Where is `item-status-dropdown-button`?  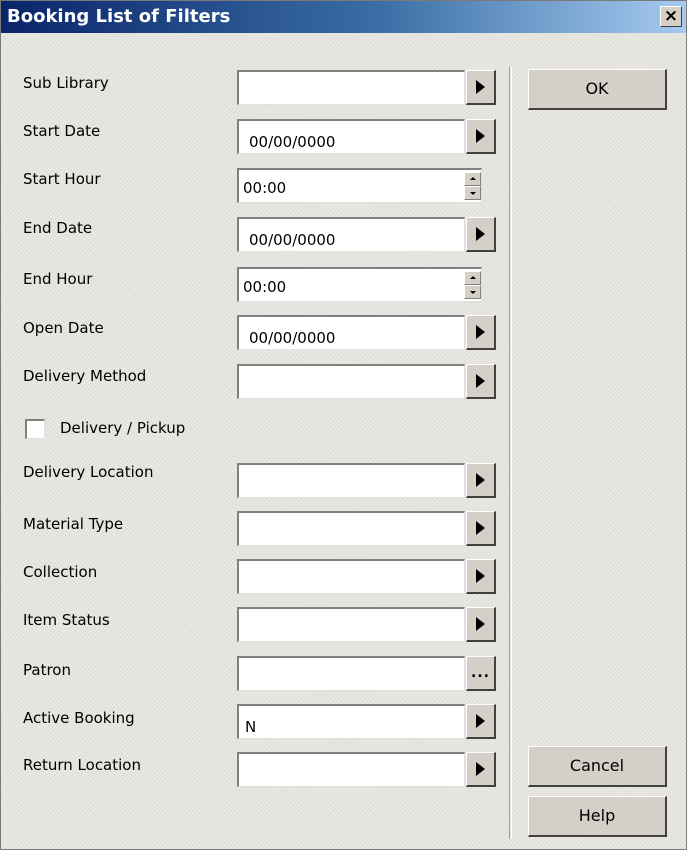 item-status-dropdown-button is located at coordinates (481, 624).